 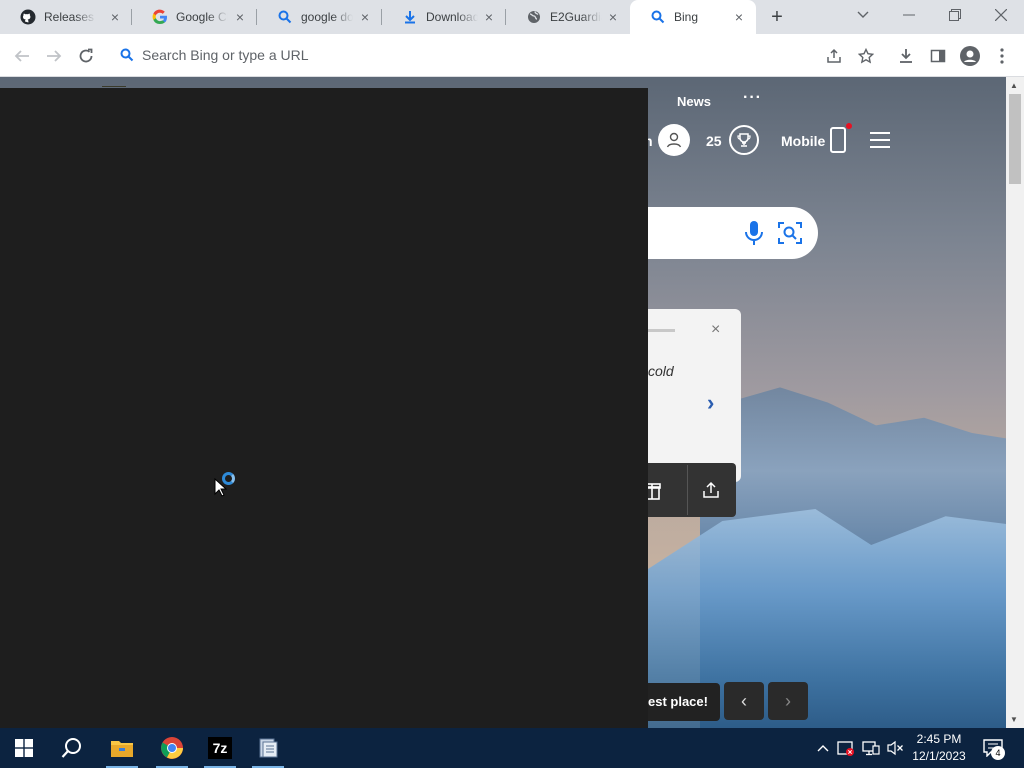 I want to click on arrow-left-icon, so click(x=21, y=56).